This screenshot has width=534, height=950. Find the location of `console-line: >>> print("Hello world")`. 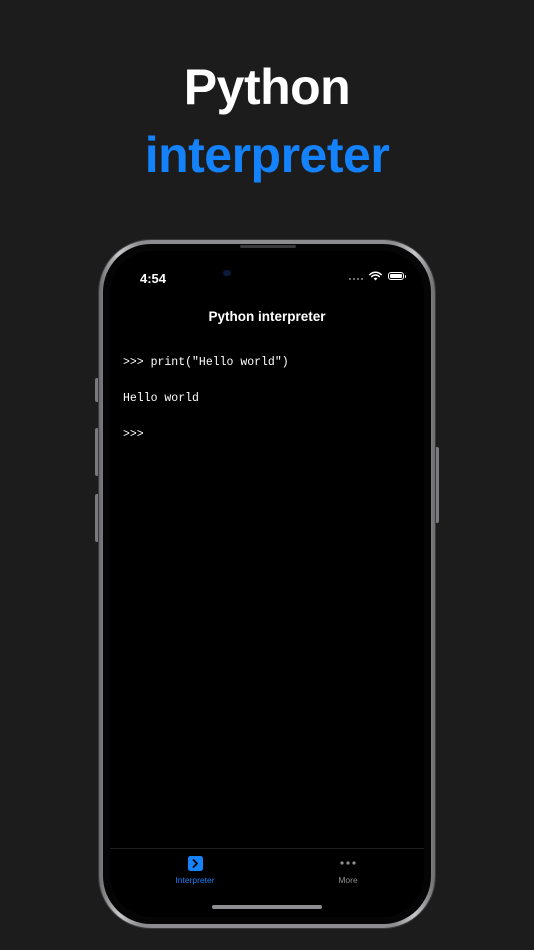

console-line: >>> print("Hello world") is located at coordinates (206, 362).